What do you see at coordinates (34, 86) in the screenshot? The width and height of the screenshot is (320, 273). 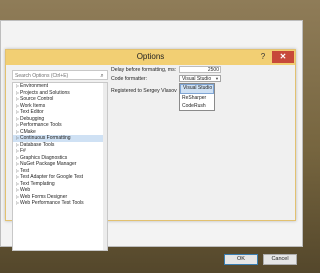 I see `tree-item-label: Environment` at bounding box center [34, 86].